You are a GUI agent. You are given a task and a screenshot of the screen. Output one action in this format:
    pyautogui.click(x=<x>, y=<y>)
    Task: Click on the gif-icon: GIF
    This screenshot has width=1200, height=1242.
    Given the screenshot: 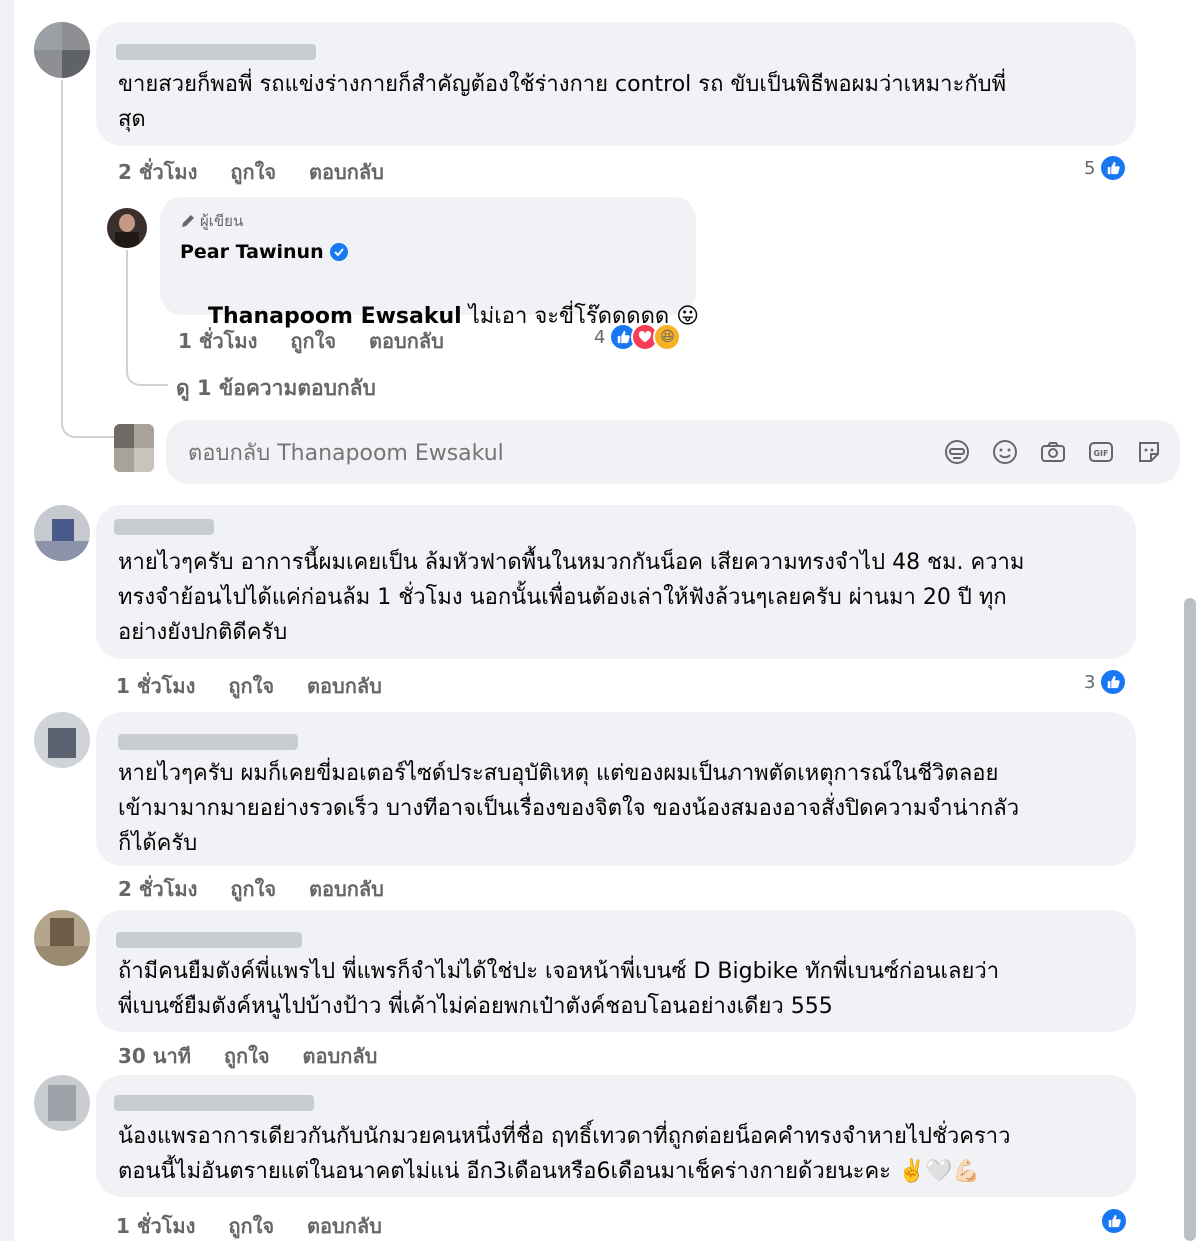 What is the action you would take?
    pyautogui.click(x=1101, y=452)
    